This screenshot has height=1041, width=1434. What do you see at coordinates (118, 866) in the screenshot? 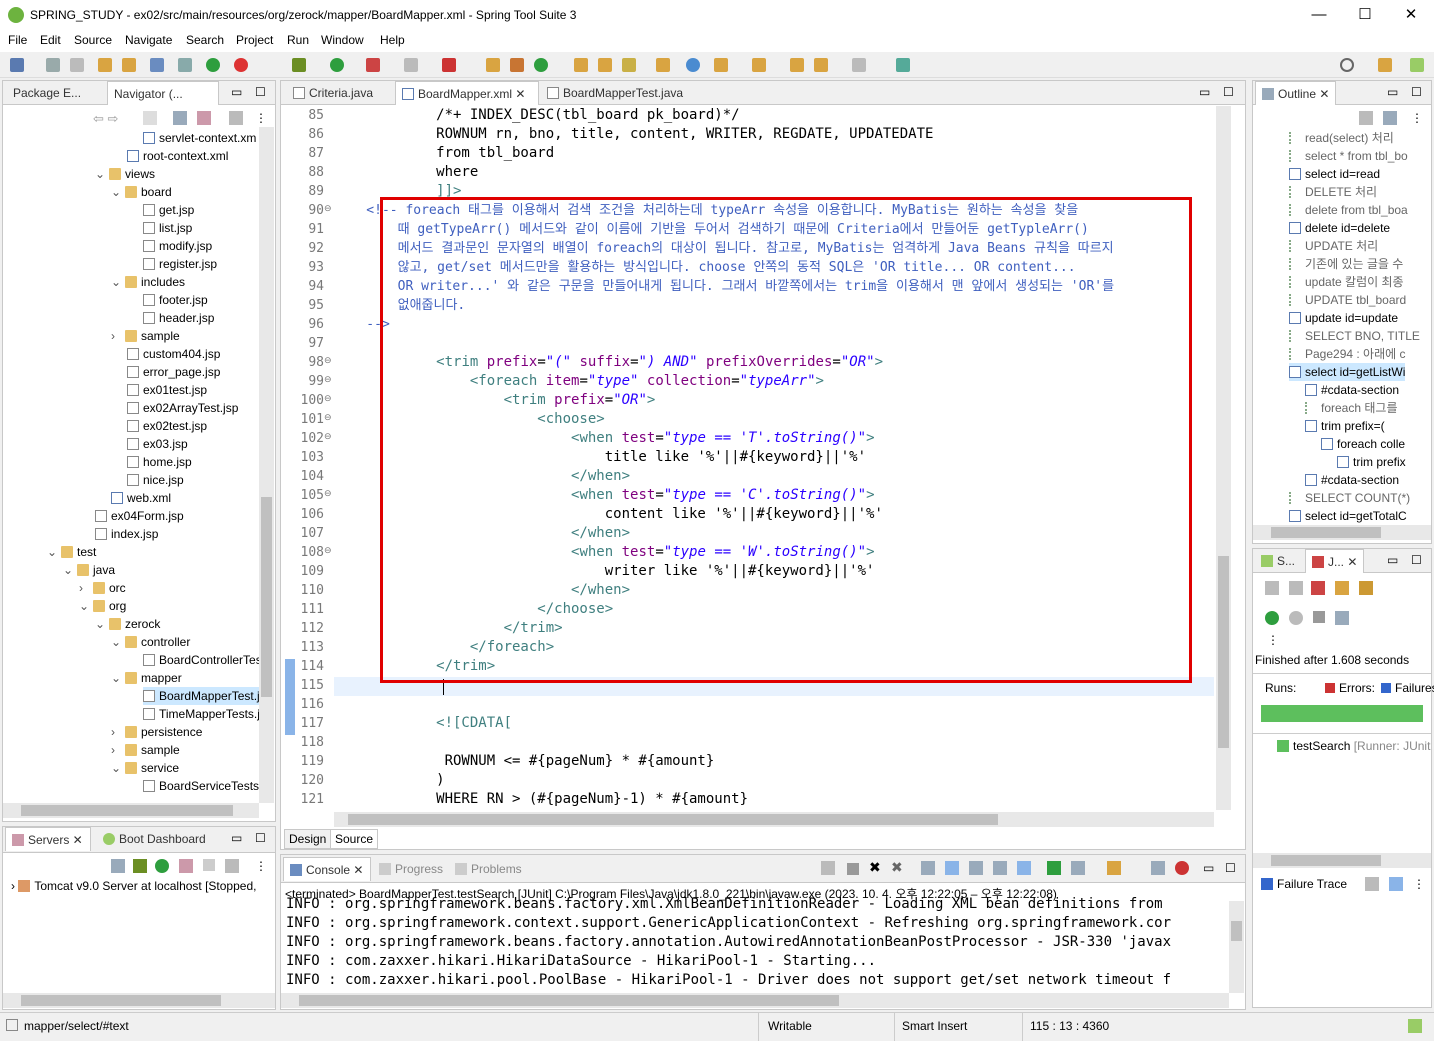
I see `collapse-servers-icon` at bounding box center [118, 866].